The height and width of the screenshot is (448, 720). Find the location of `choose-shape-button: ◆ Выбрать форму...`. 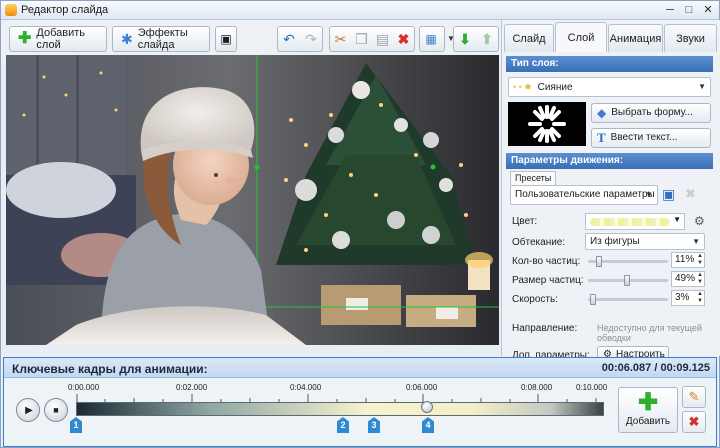

choose-shape-button: ◆ Выбрать форму... is located at coordinates (651, 113).